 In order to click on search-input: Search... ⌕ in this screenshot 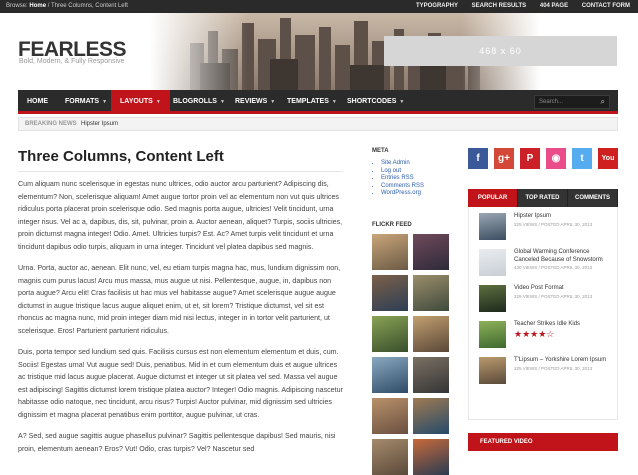, I will do `click(572, 102)`.